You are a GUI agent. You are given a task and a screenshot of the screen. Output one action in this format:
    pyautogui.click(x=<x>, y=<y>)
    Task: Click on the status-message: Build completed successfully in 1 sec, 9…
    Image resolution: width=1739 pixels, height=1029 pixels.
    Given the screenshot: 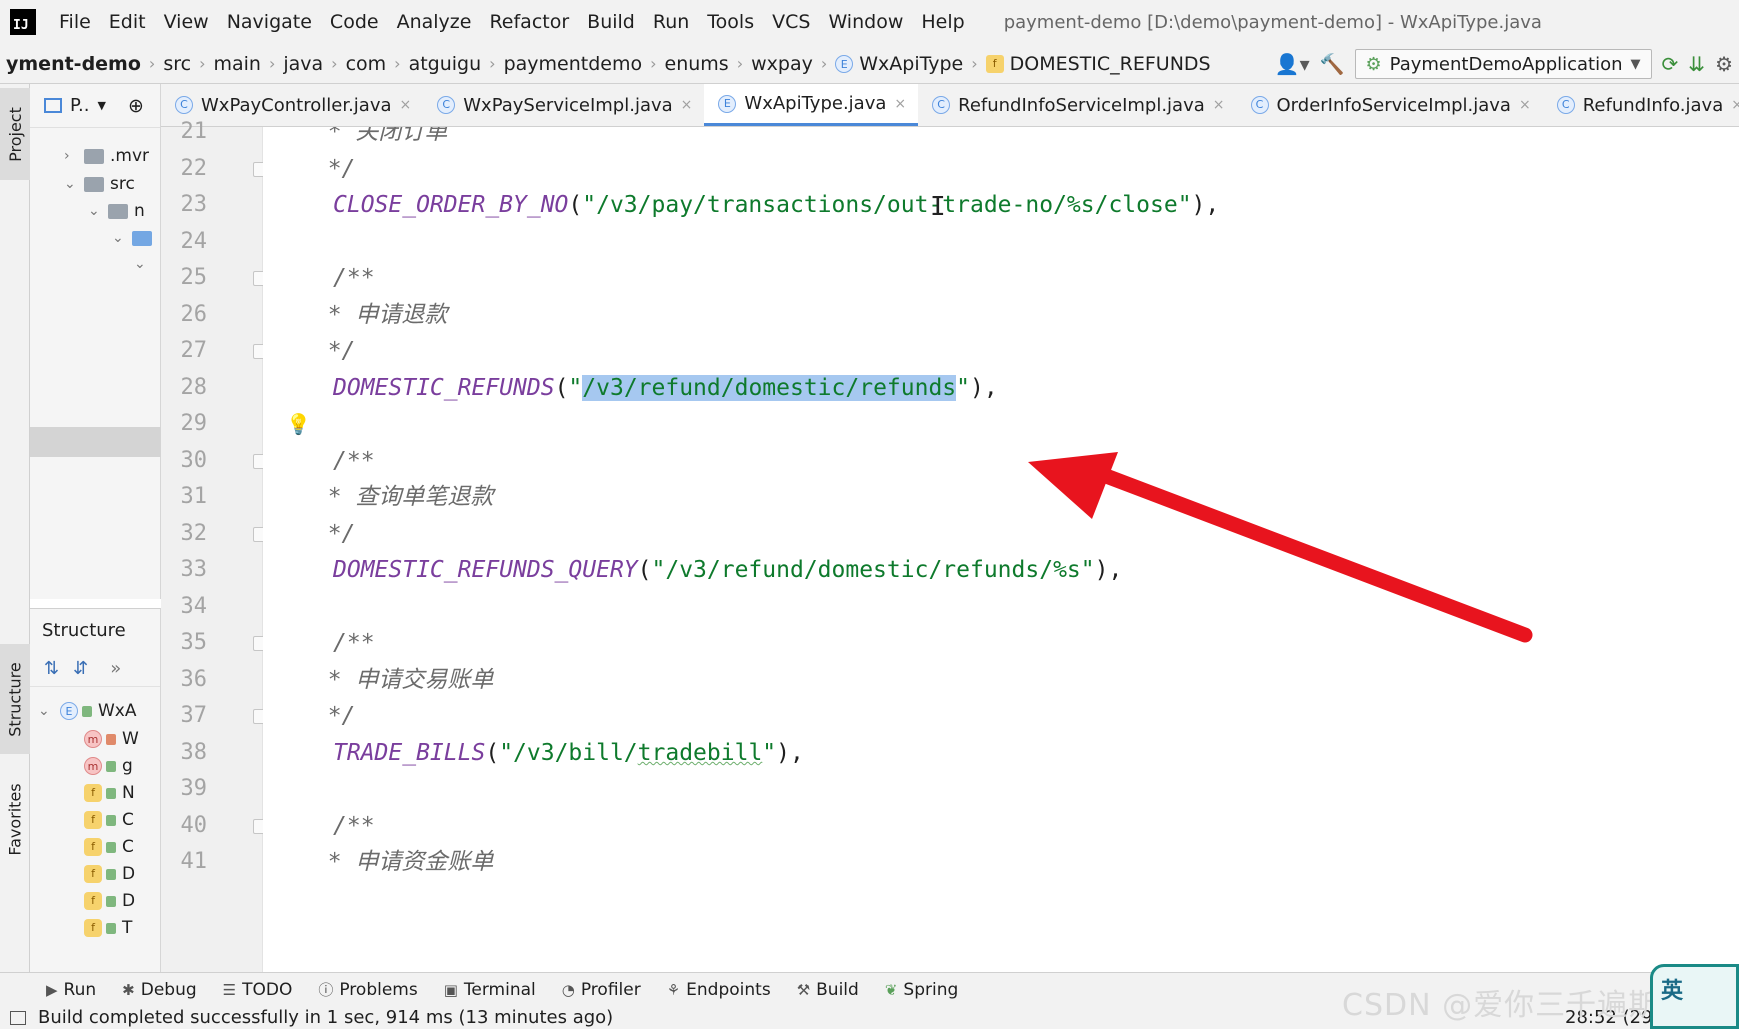 What is the action you would take?
    pyautogui.click(x=325, y=1017)
    